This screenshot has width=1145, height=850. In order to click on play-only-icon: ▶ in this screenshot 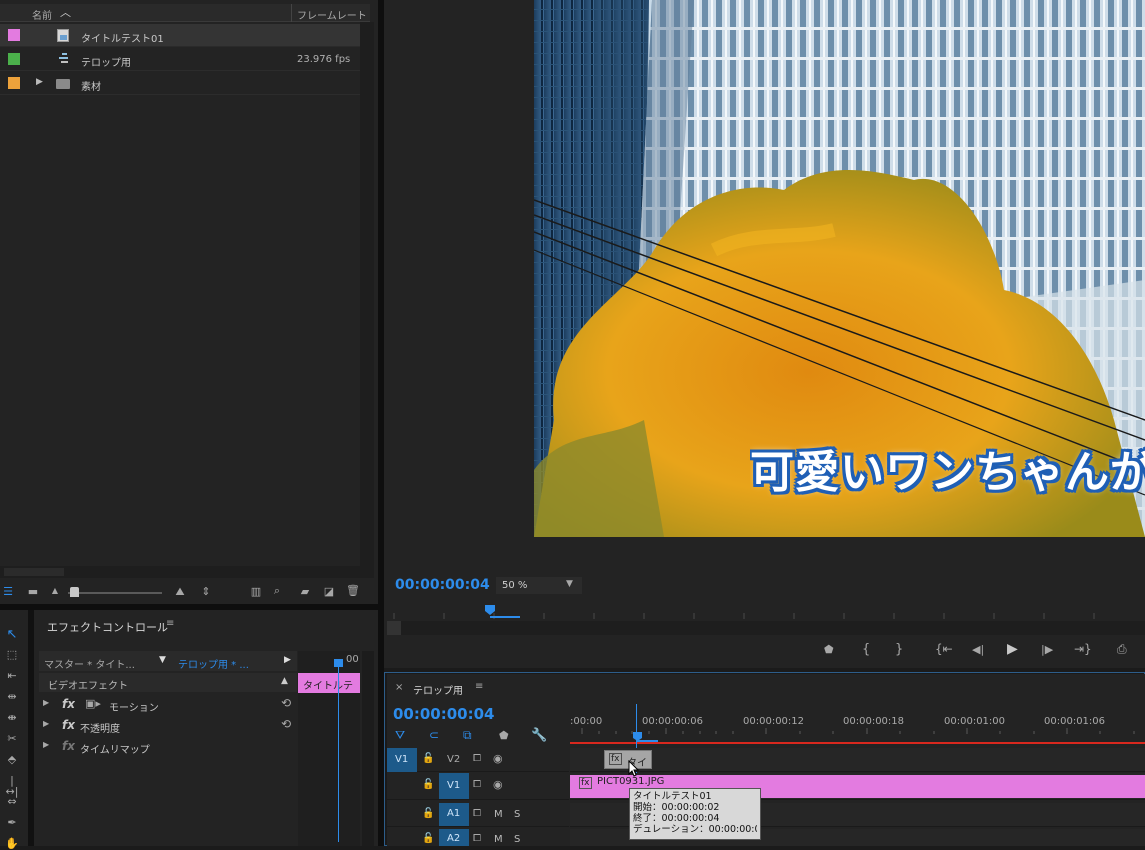, I will do `click(287, 660)`.